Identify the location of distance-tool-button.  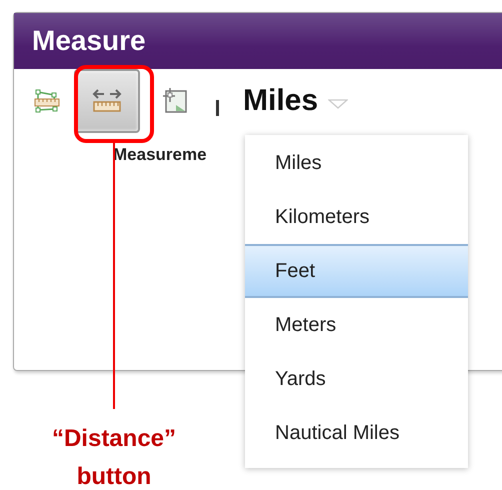
(107, 101).